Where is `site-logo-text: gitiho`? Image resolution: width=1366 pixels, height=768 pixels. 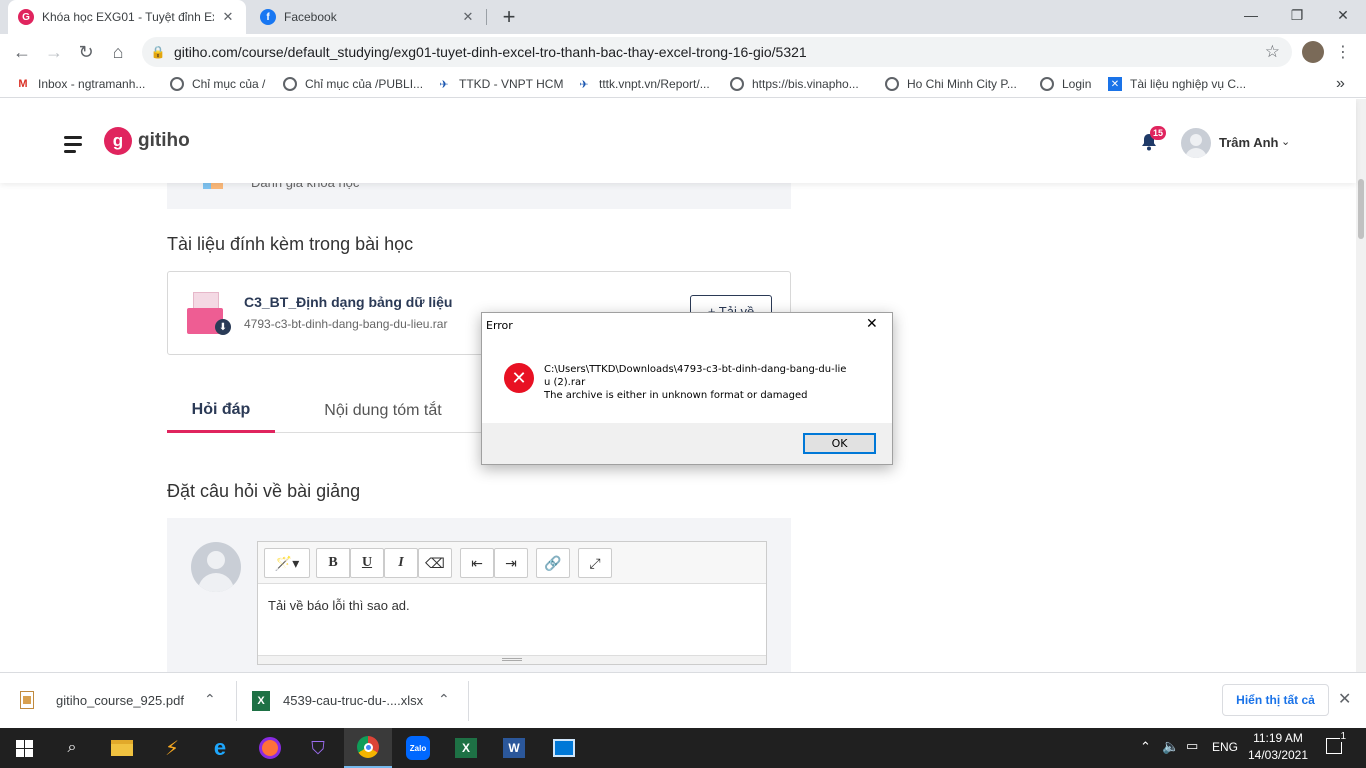
site-logo-text: gitiho is located at coordinates (164, 141).